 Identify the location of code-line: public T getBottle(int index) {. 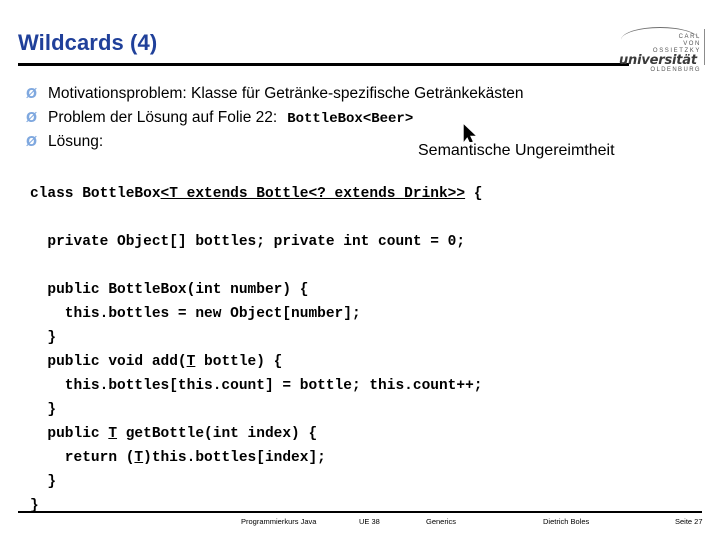
(256, 434).